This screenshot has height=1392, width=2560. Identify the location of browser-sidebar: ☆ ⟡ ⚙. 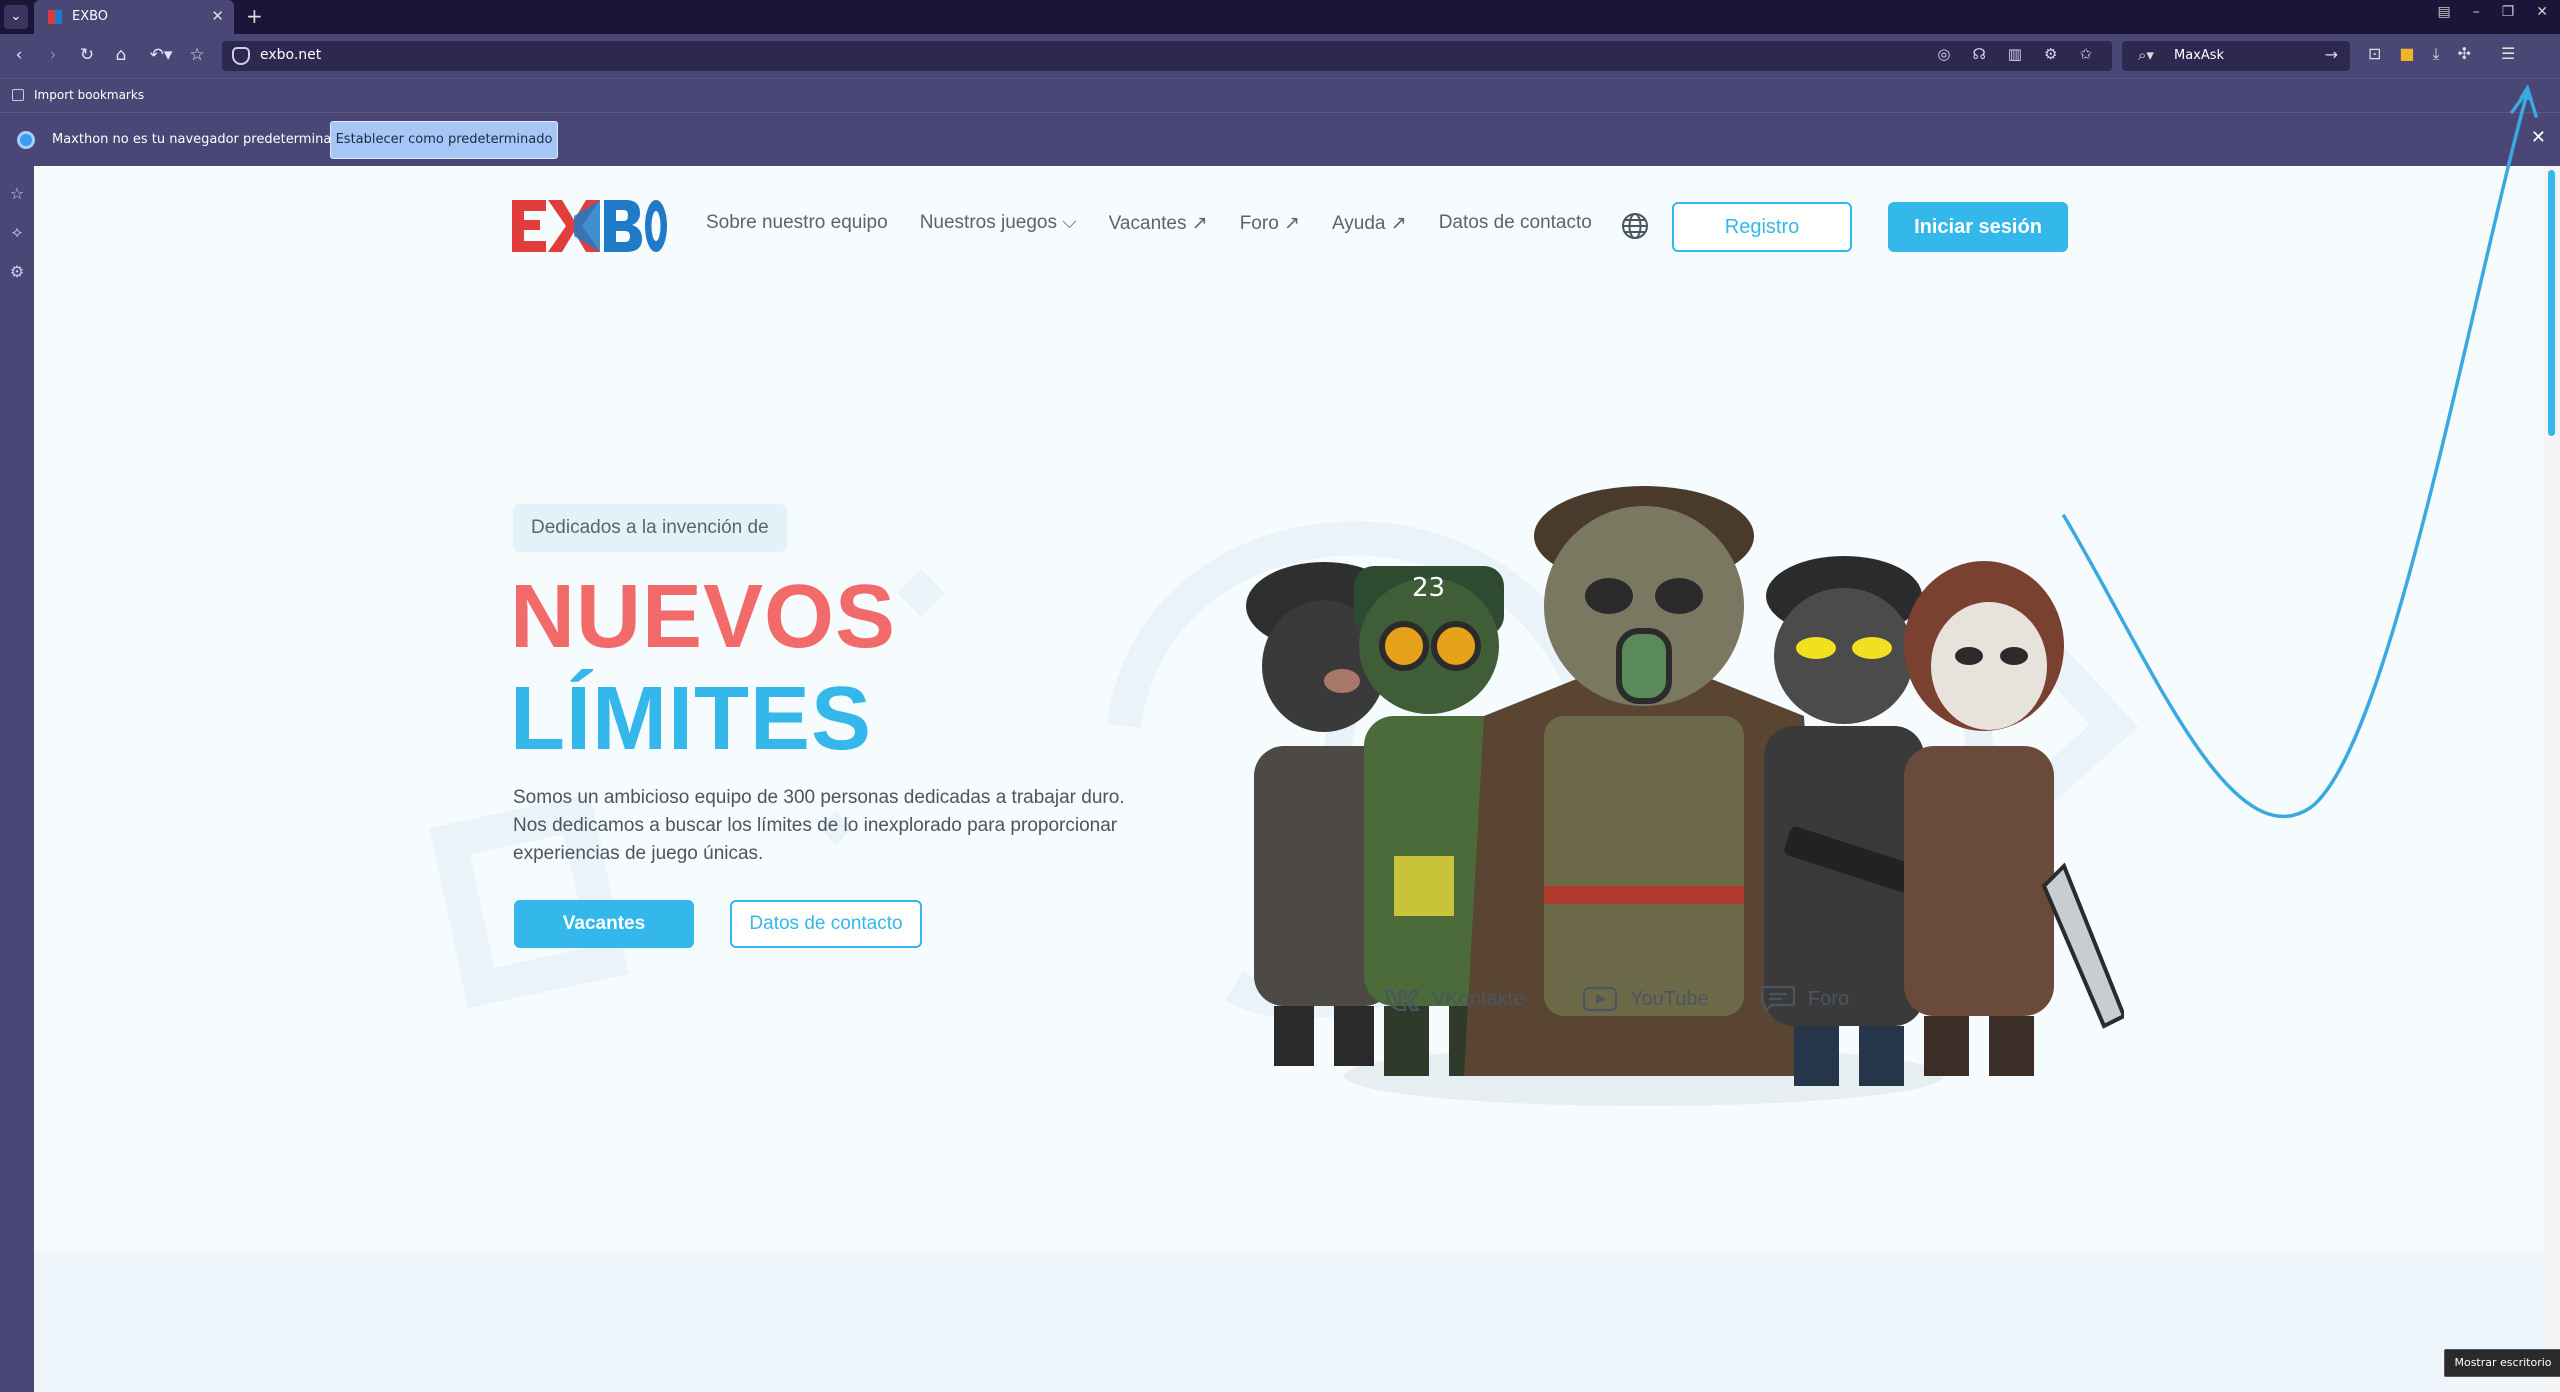
(17, 779).